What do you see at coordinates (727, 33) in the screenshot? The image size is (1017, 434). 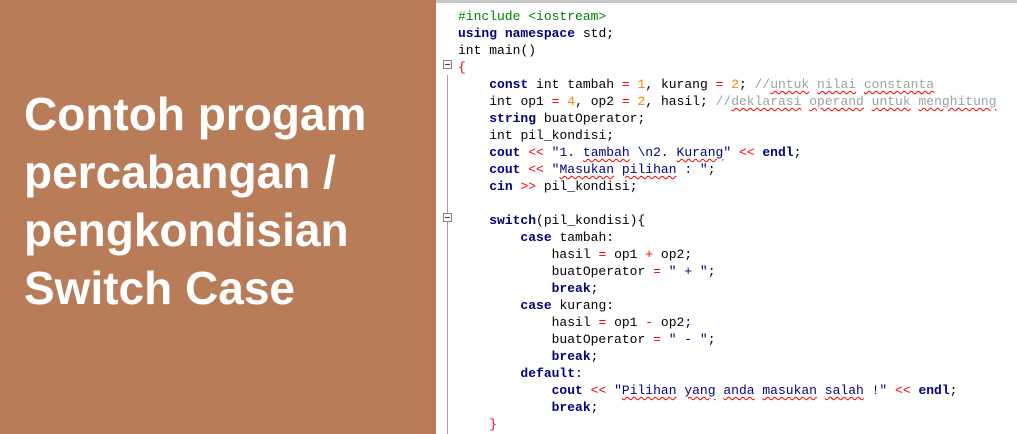 I see `code-line: using namespace std;` at bounding box center [727, 33].